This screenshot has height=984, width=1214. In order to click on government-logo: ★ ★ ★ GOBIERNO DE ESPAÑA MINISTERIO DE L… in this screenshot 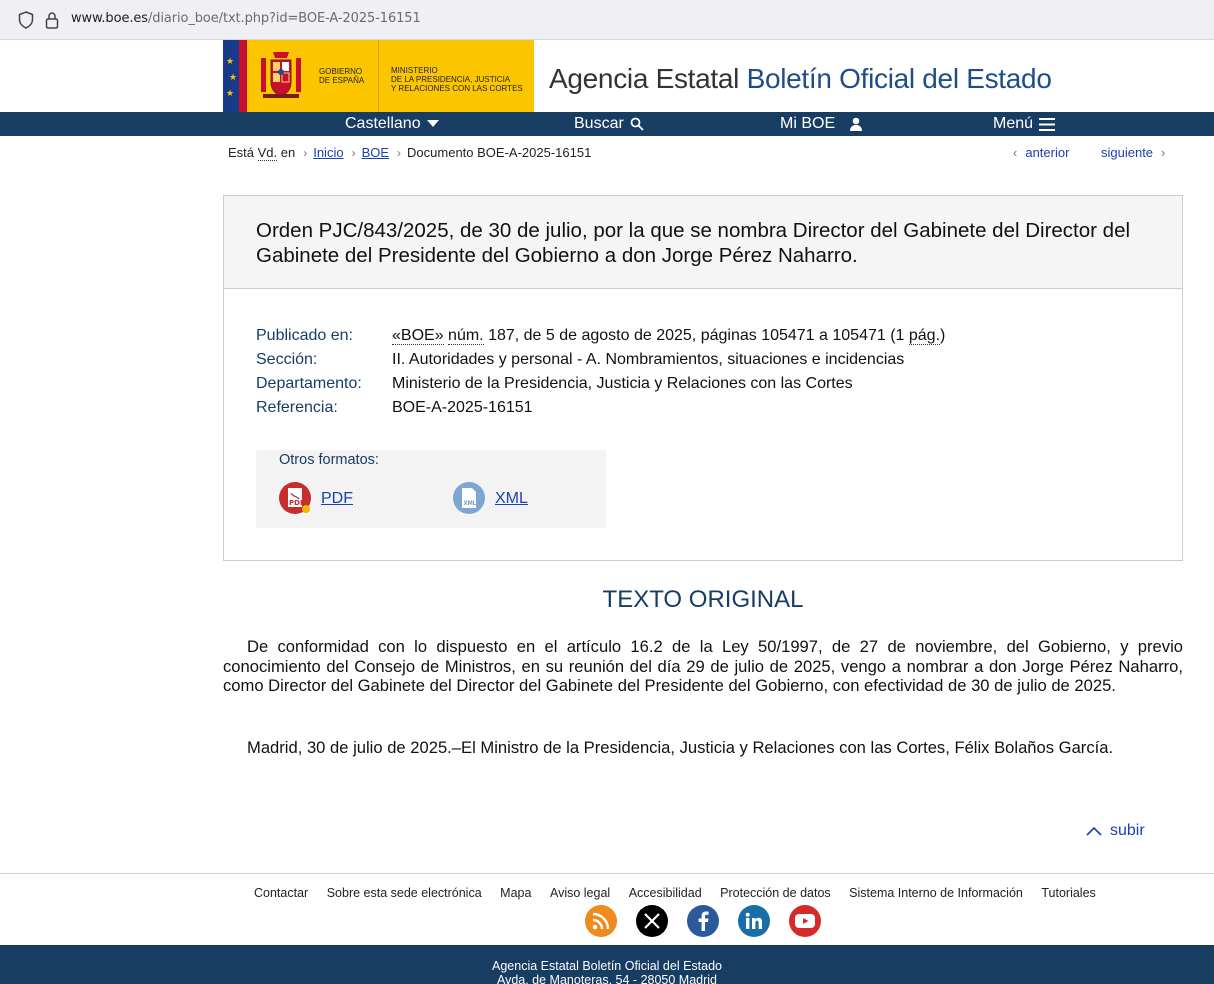, I will do `click(378, 76)`.